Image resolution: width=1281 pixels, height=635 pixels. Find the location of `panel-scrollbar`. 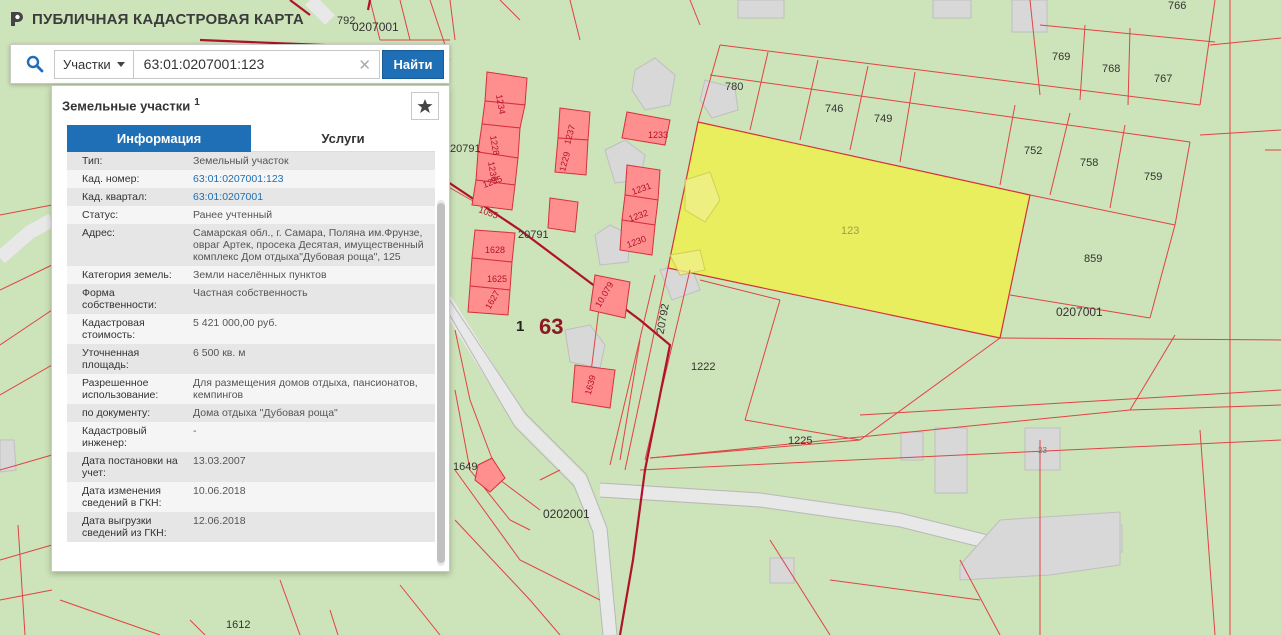

panel-scrollbar is located at coordinates (441, 383).